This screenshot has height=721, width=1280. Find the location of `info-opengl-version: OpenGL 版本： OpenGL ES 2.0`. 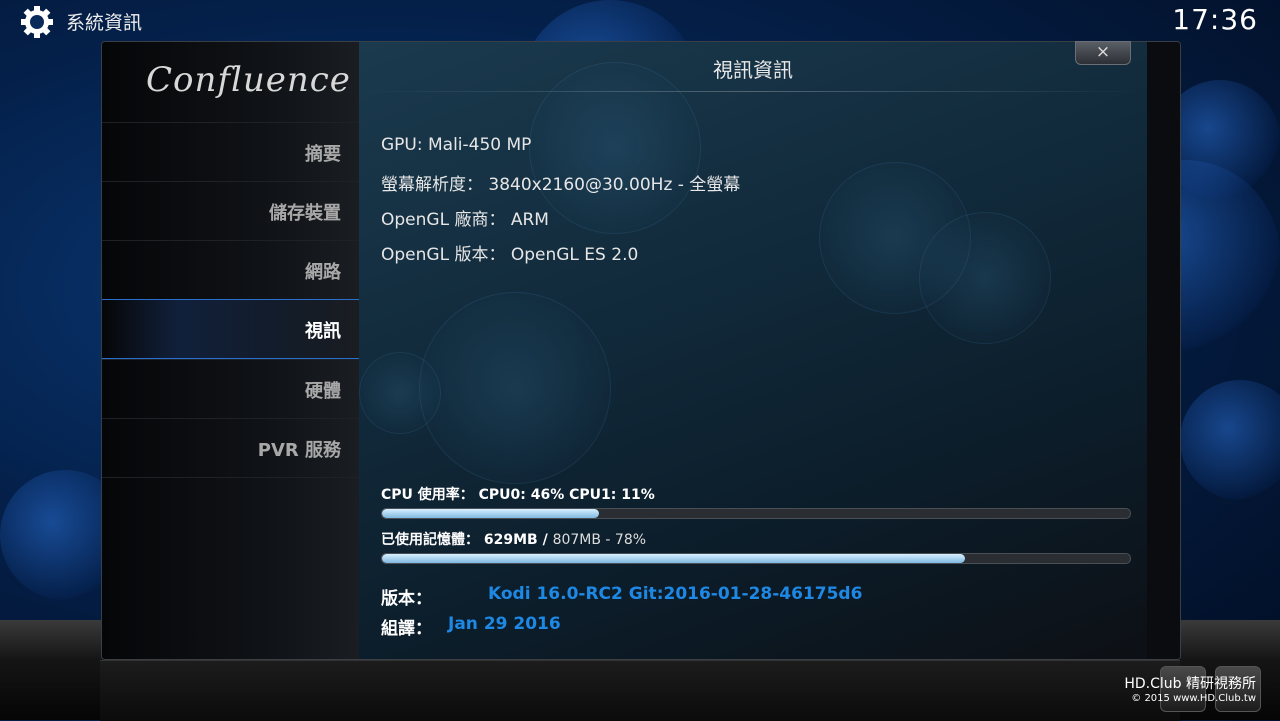

info-opengl-version: OpenGL 版本： OpenGL ES 2.0 is located at coordinates (510, 255).